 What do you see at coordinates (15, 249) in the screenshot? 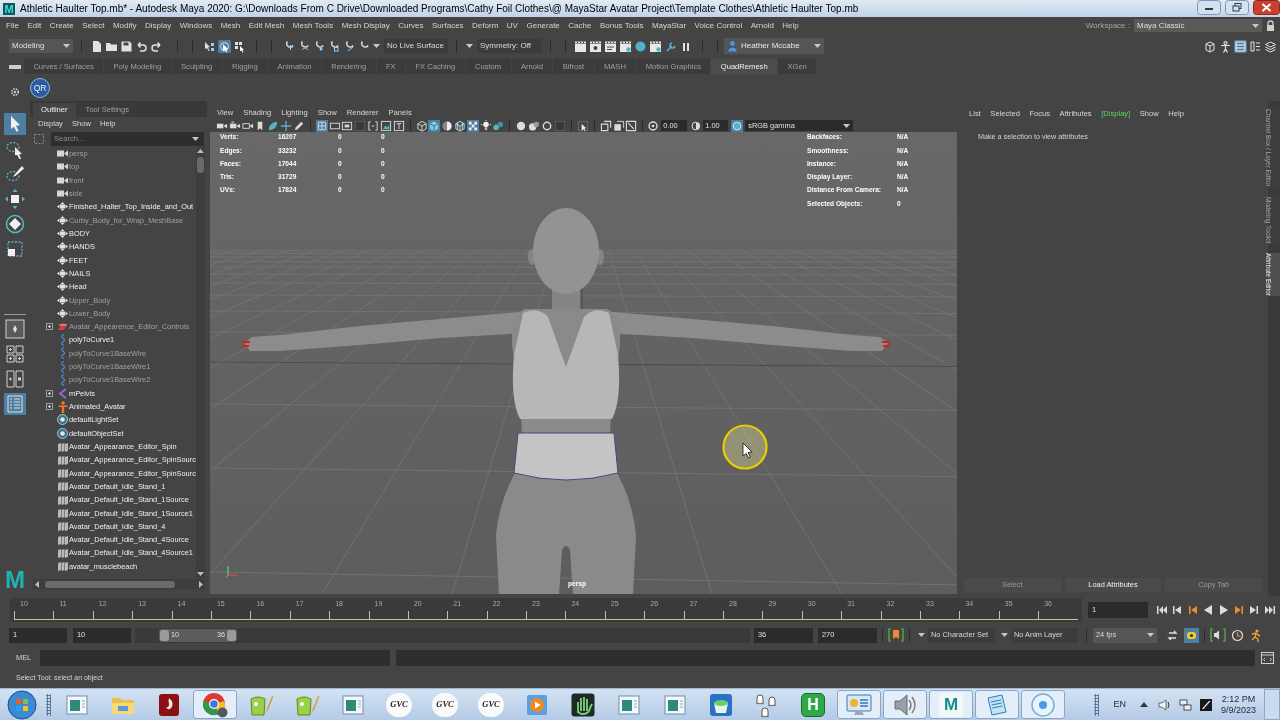
I see `scale-icon` at bounding box center [15, 249].